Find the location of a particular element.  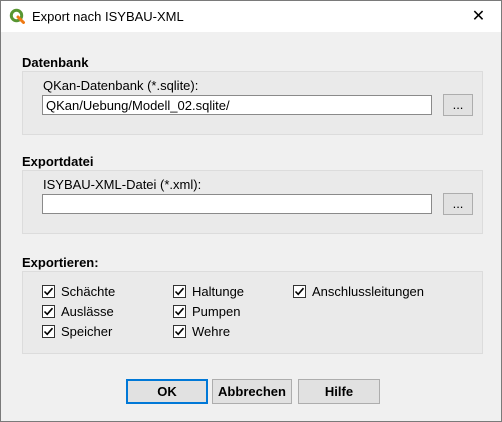

checkbox-label: Speicher is located at coordinates (87, 331).